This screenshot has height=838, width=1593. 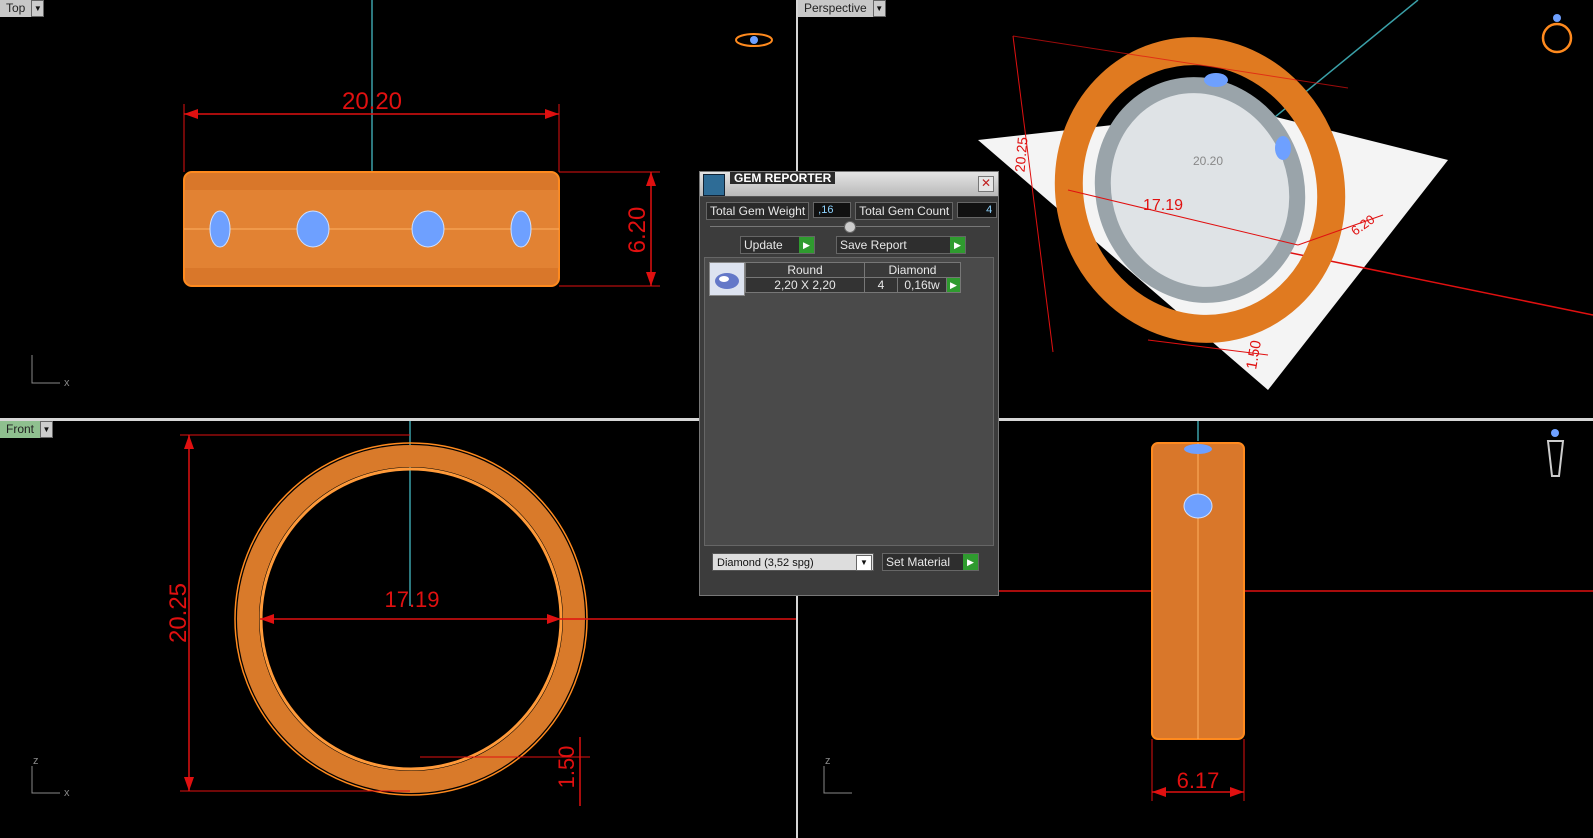 I want to click on dim-width-label: 6.17, so click(x=1198, y=780).